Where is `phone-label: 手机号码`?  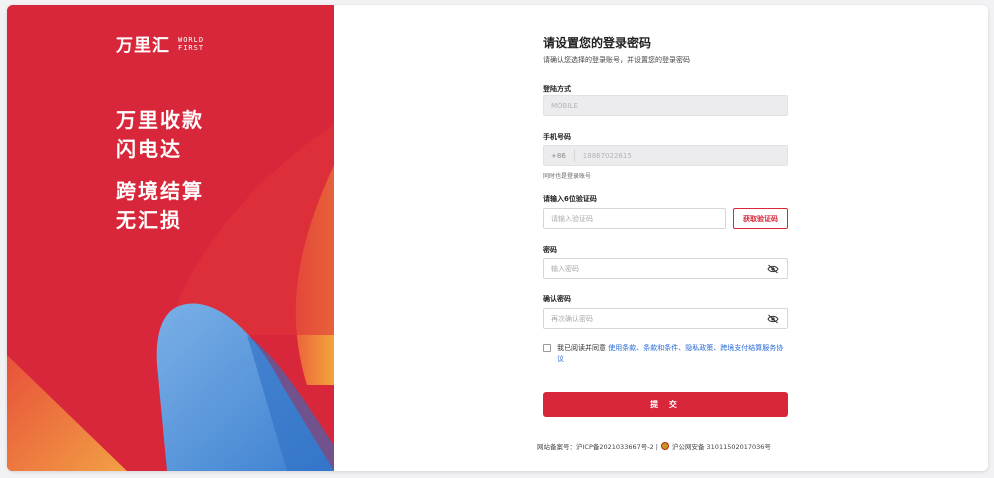
phone-label: 手机号码 is located at coordinates (557, 137).